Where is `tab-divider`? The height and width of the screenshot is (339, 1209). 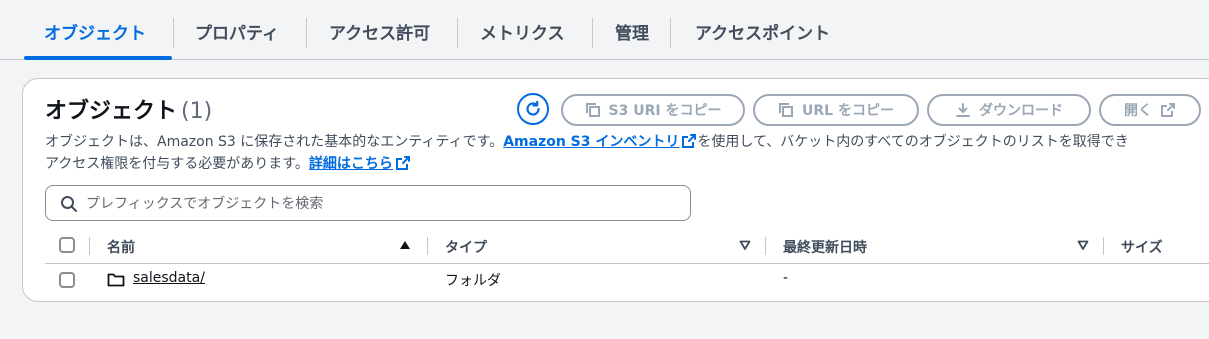
tab-divider is located at coordinates (670, 33).